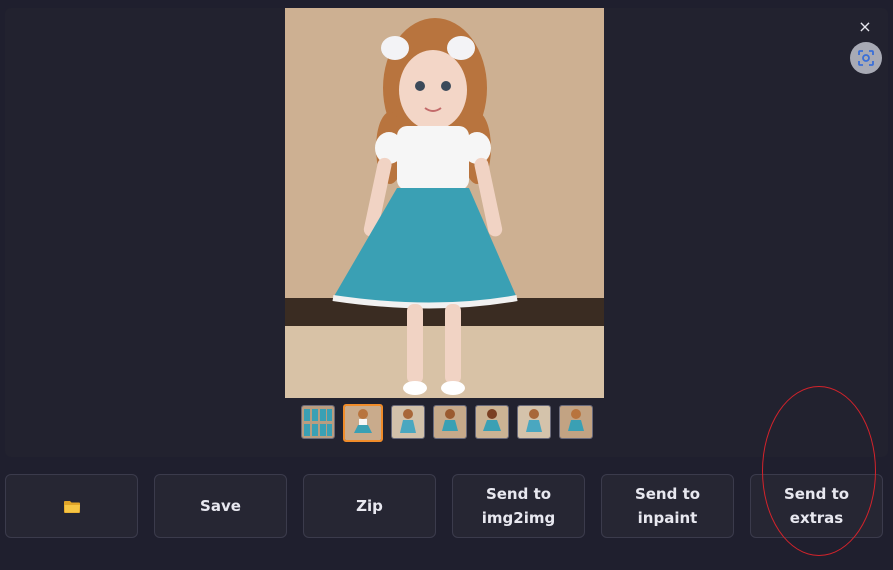  I want to click on send-to-extras-button: Send to extras, so click(816, 506).